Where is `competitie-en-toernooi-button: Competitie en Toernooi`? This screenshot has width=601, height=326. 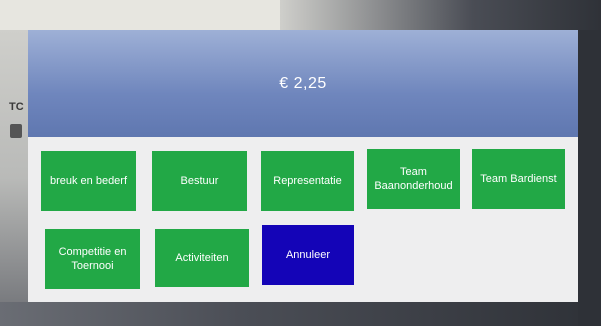 competitie-en-toernooi-button: Competitie en Toernooi is located at coordinates (92, 259).